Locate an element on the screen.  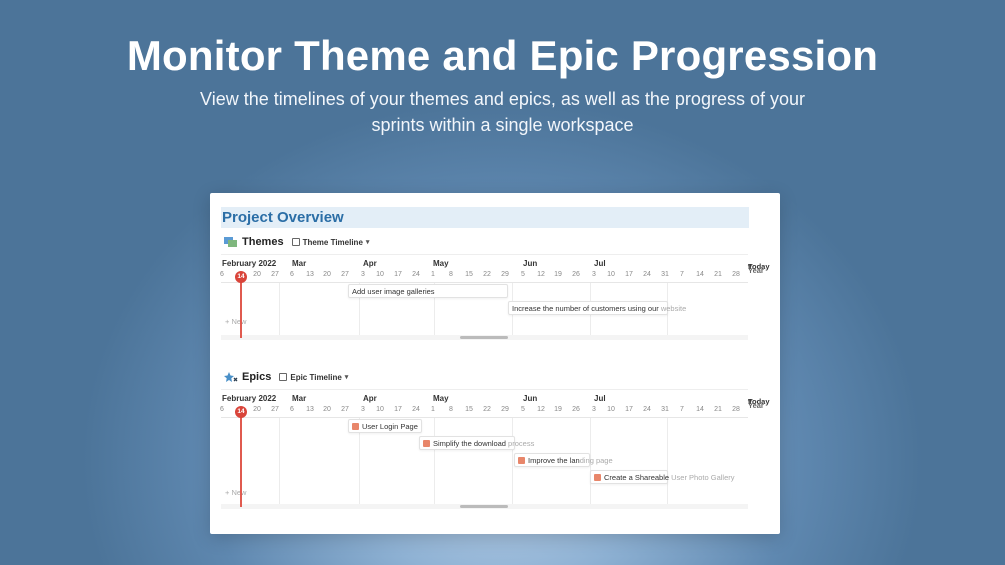
themes-icon is located at coordinates (230, 242).